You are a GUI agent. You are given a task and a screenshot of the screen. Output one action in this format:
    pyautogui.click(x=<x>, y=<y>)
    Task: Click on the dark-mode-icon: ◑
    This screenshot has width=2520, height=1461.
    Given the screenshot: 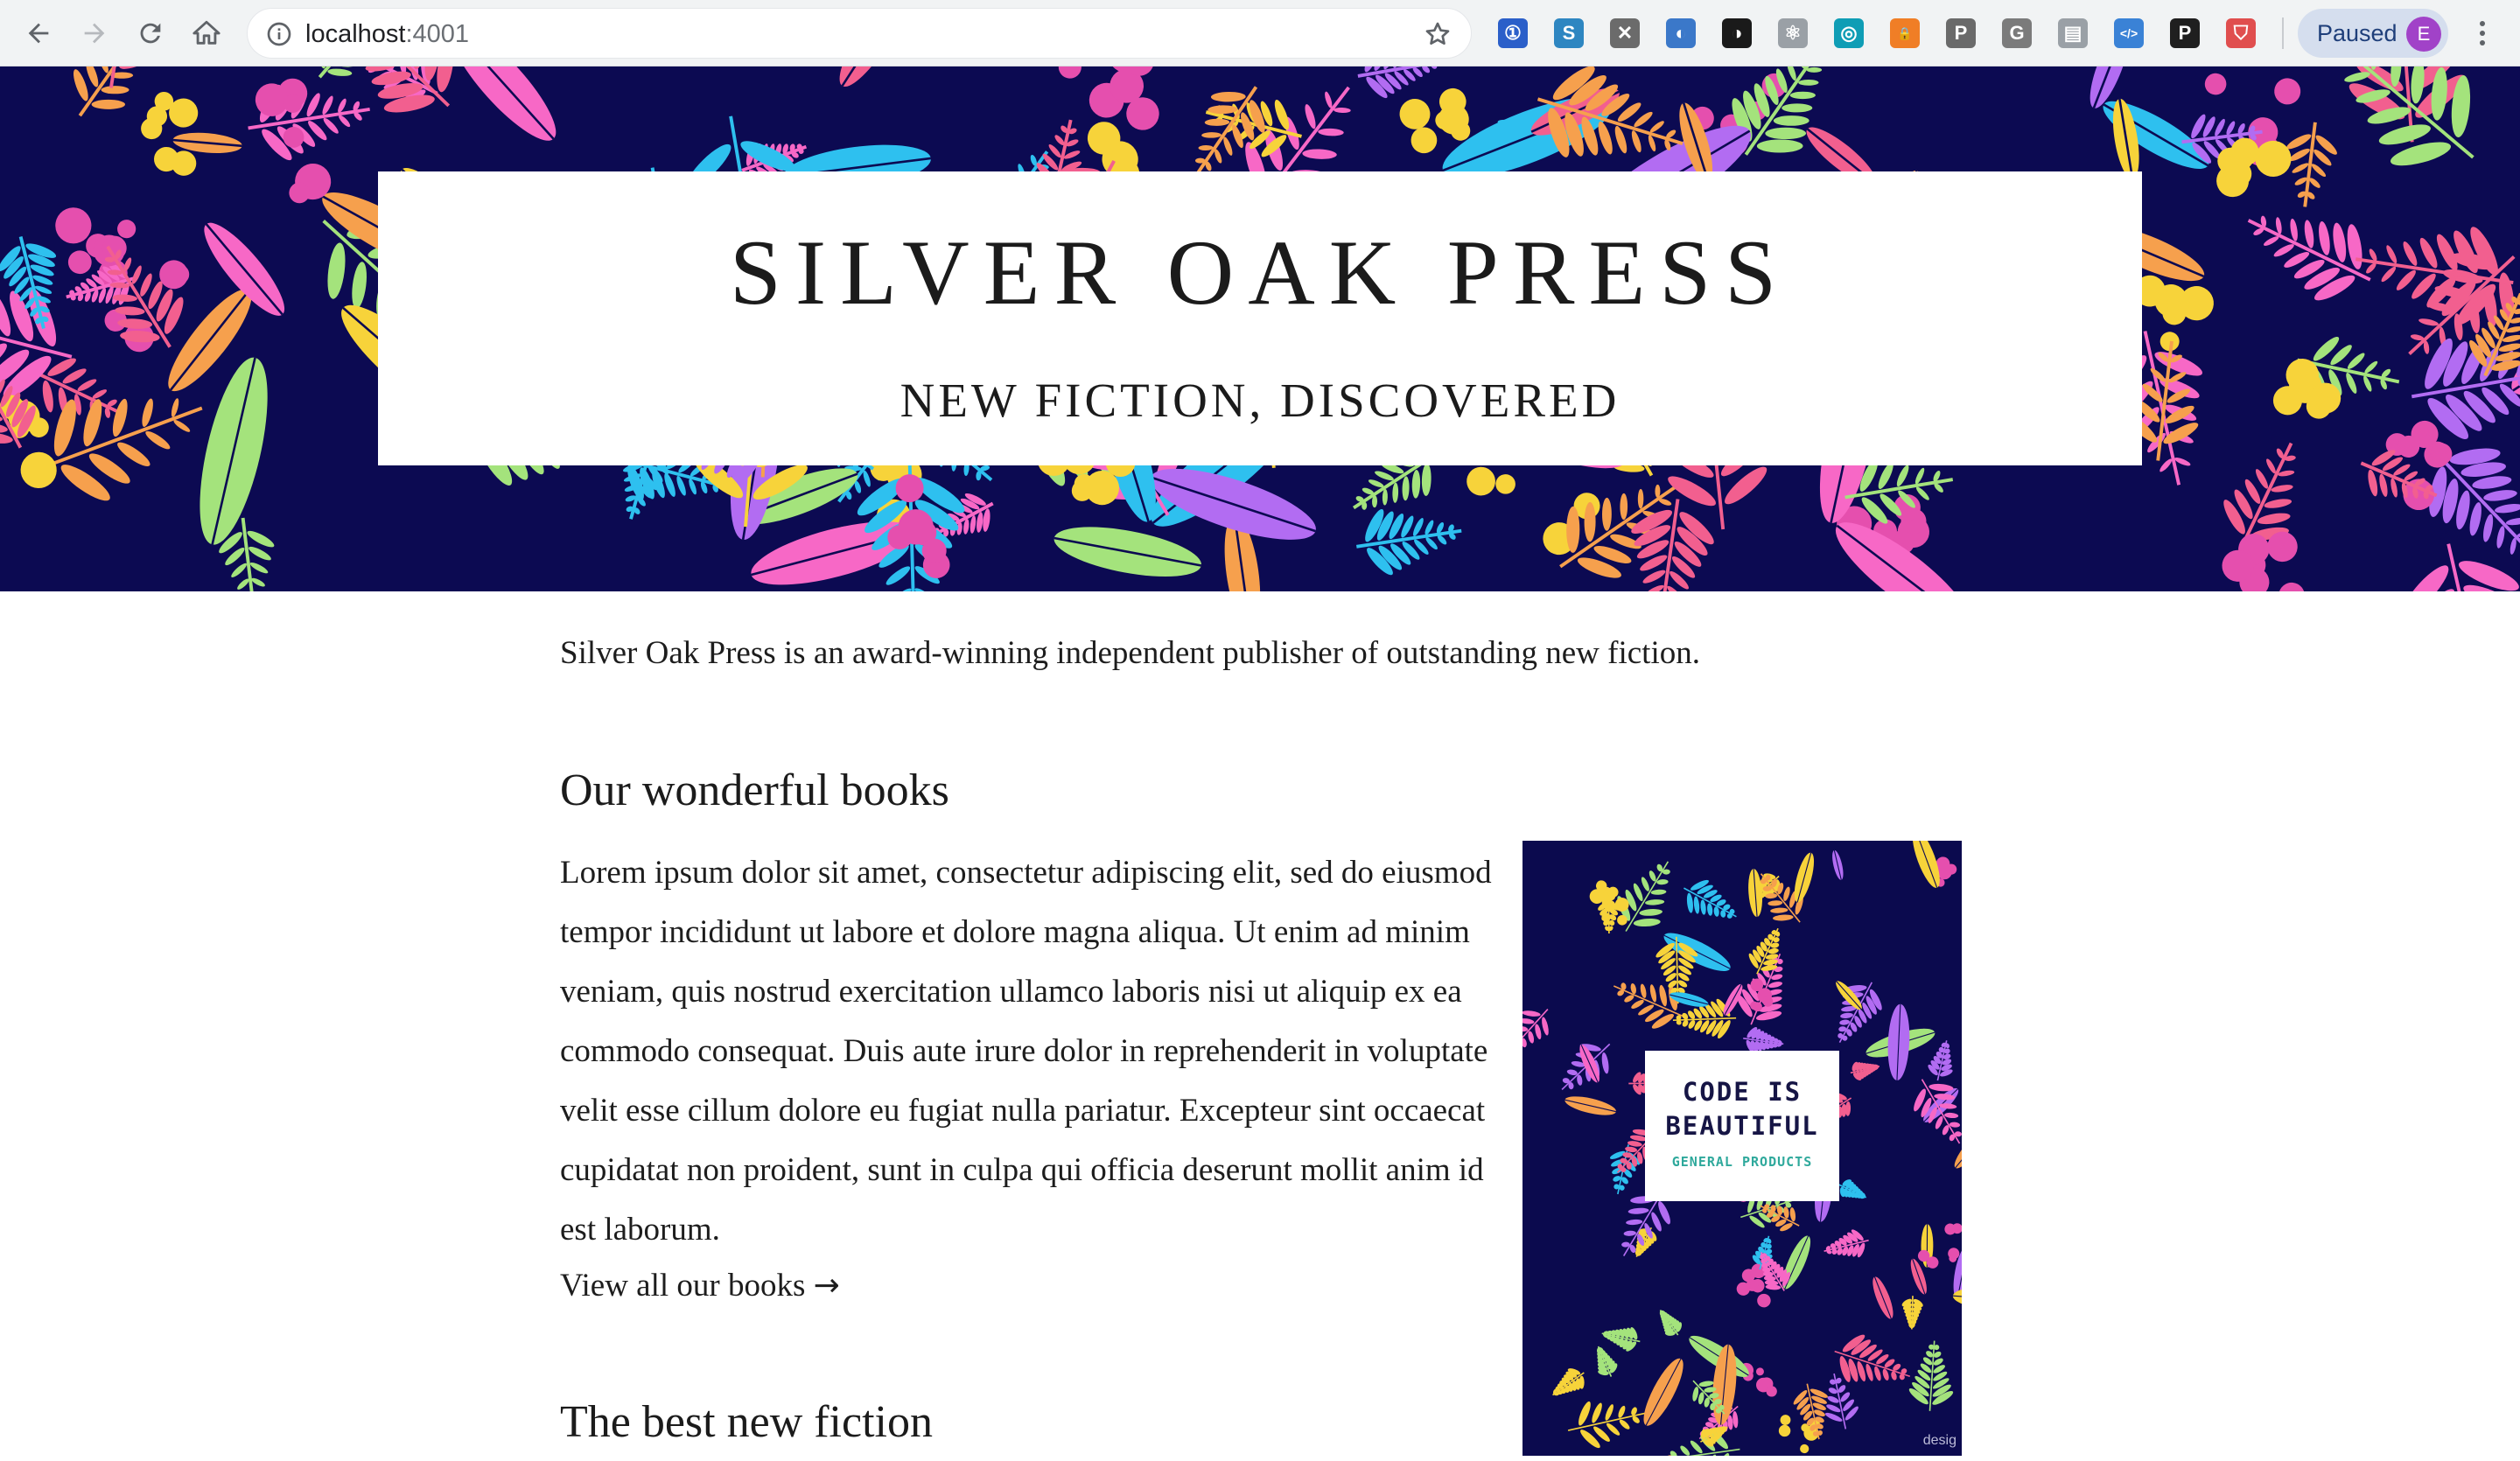 What is the action you would take?
    pyautogui.click(x=1737, y=33)
    